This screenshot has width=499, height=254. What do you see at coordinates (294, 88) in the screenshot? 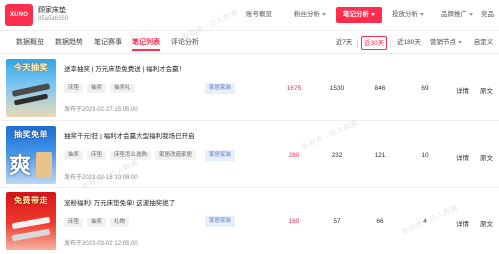
I see `metric-interactions: 1675` at bounding box center [294, 88].